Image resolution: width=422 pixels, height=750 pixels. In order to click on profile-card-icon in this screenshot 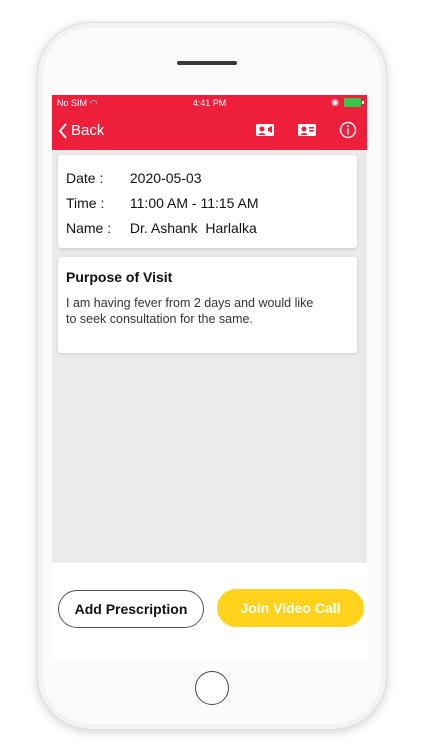, I will do `click(307, 130)`.